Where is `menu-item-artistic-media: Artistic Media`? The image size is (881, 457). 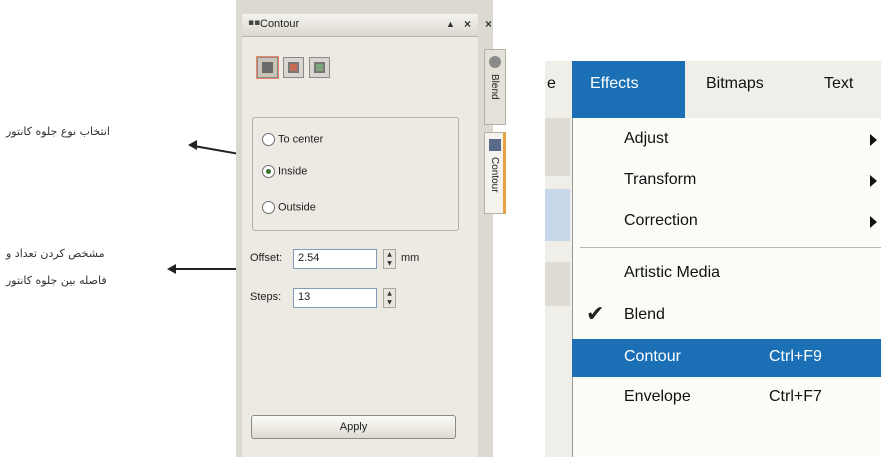 menu-item-artistic-media: Artistic Media is located at coordinates (726, 274).